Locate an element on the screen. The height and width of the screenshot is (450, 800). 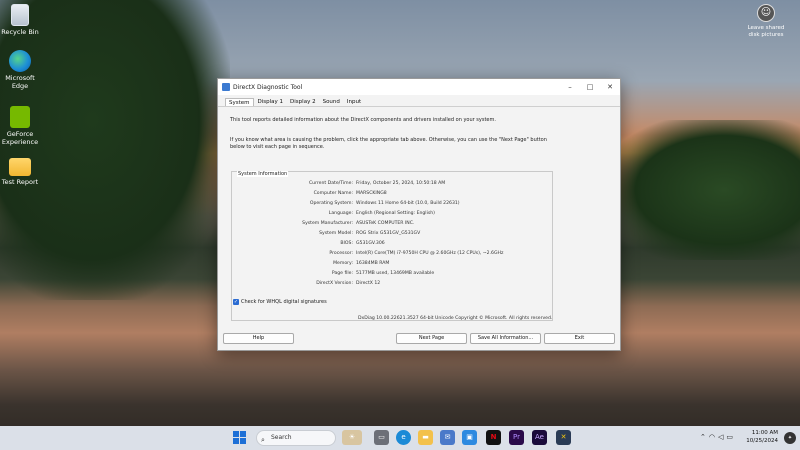
info-row: Page file: 5177MB used, 13469MB available is located at coordinates (392, 273).